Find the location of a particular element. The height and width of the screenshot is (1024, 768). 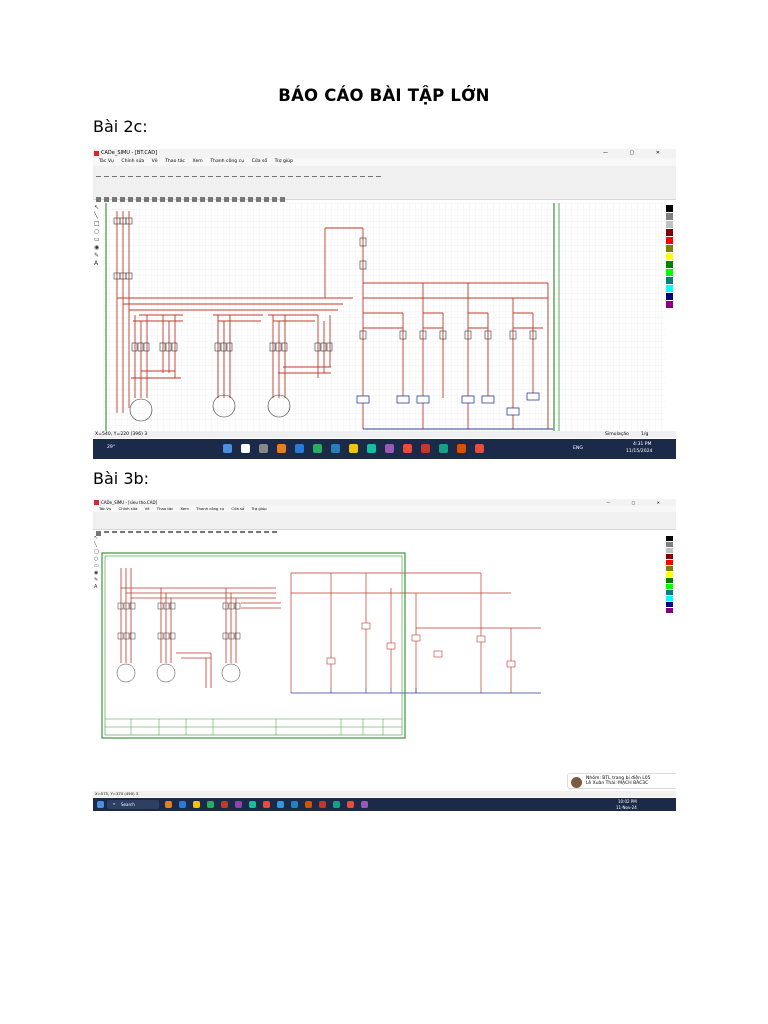

status-bar: X=540, Y=220 (396) 3 Simulação 1/g is located at coordinates (384, 434).